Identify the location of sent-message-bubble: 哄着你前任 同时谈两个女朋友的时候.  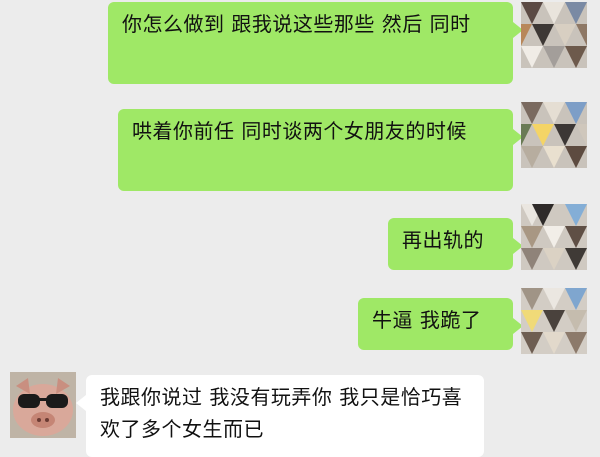
(320, 150).